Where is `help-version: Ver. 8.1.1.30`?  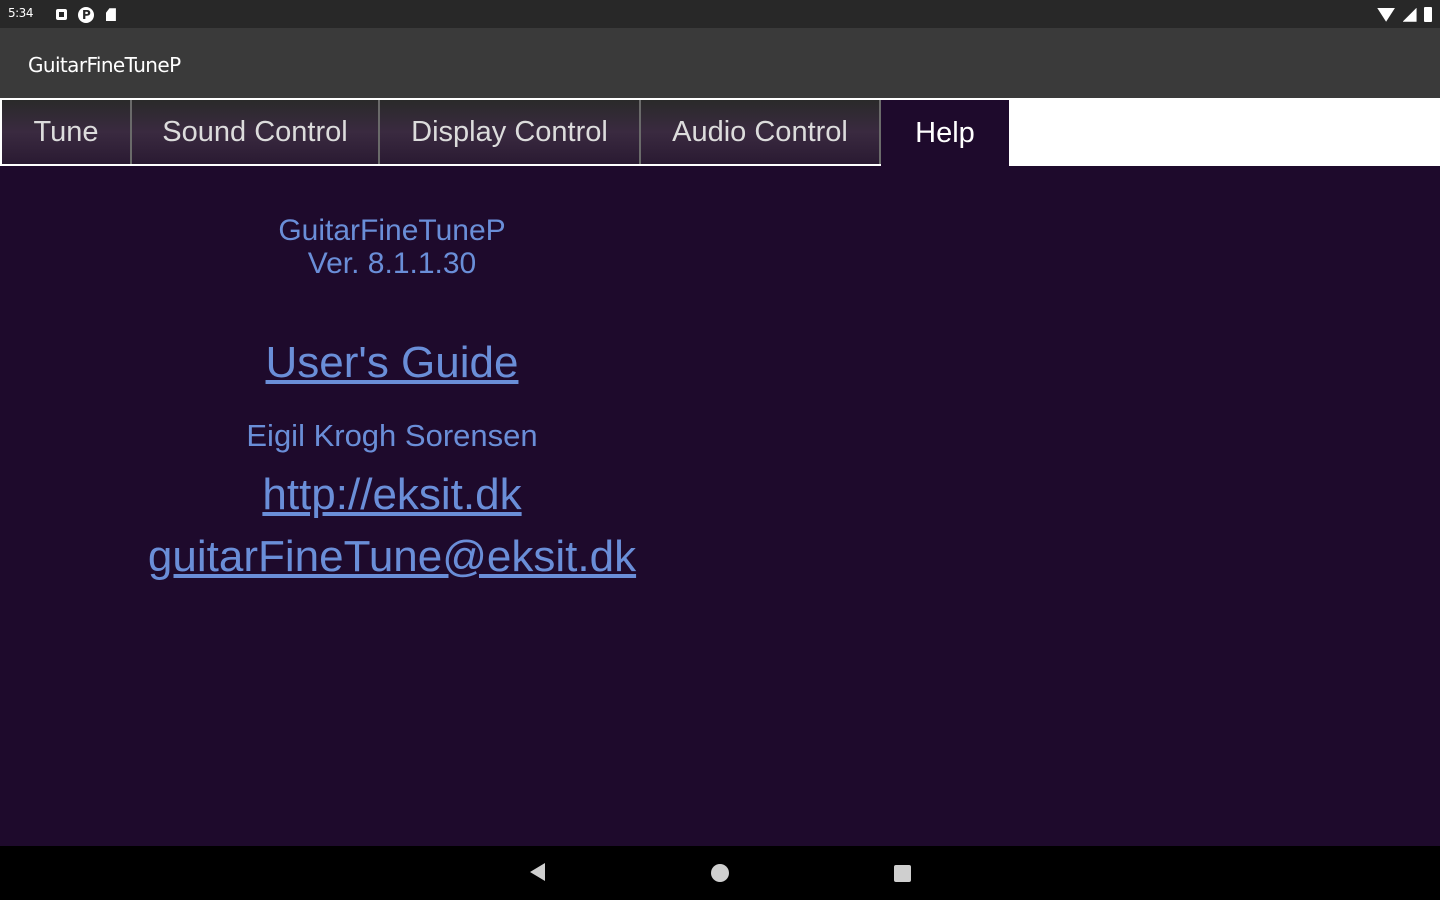 help-version: Ver. 8.1.1.30 is located at coordinates (392, 263).